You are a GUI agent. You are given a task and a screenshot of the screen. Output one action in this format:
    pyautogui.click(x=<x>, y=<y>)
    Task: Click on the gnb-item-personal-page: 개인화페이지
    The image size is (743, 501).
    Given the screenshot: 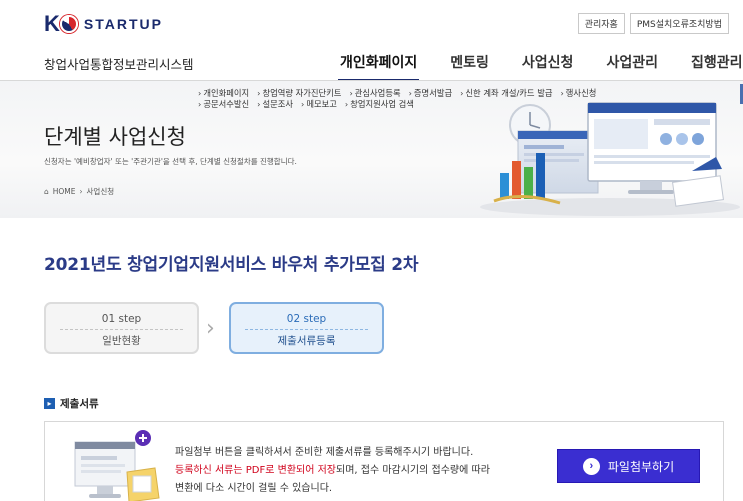 What is the action you would take?
    pyautogui.click(x=378, y=67)
    